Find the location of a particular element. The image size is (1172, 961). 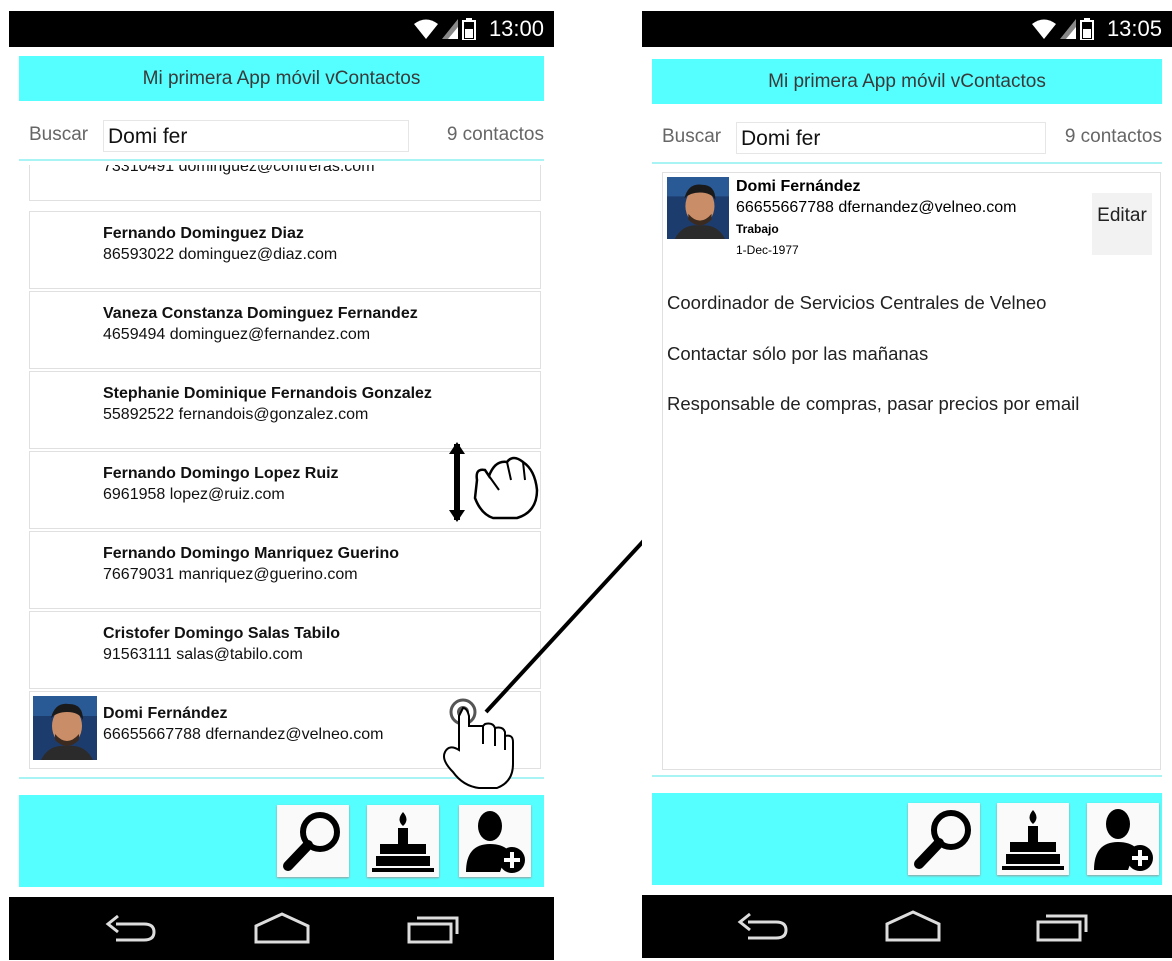

contact-detail: 55892522 fernandois@gonzalez.com is located at coordinates (236, 414).